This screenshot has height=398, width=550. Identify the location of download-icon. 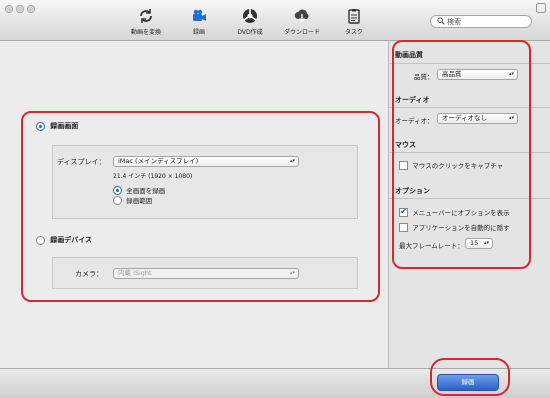
(301, 15).